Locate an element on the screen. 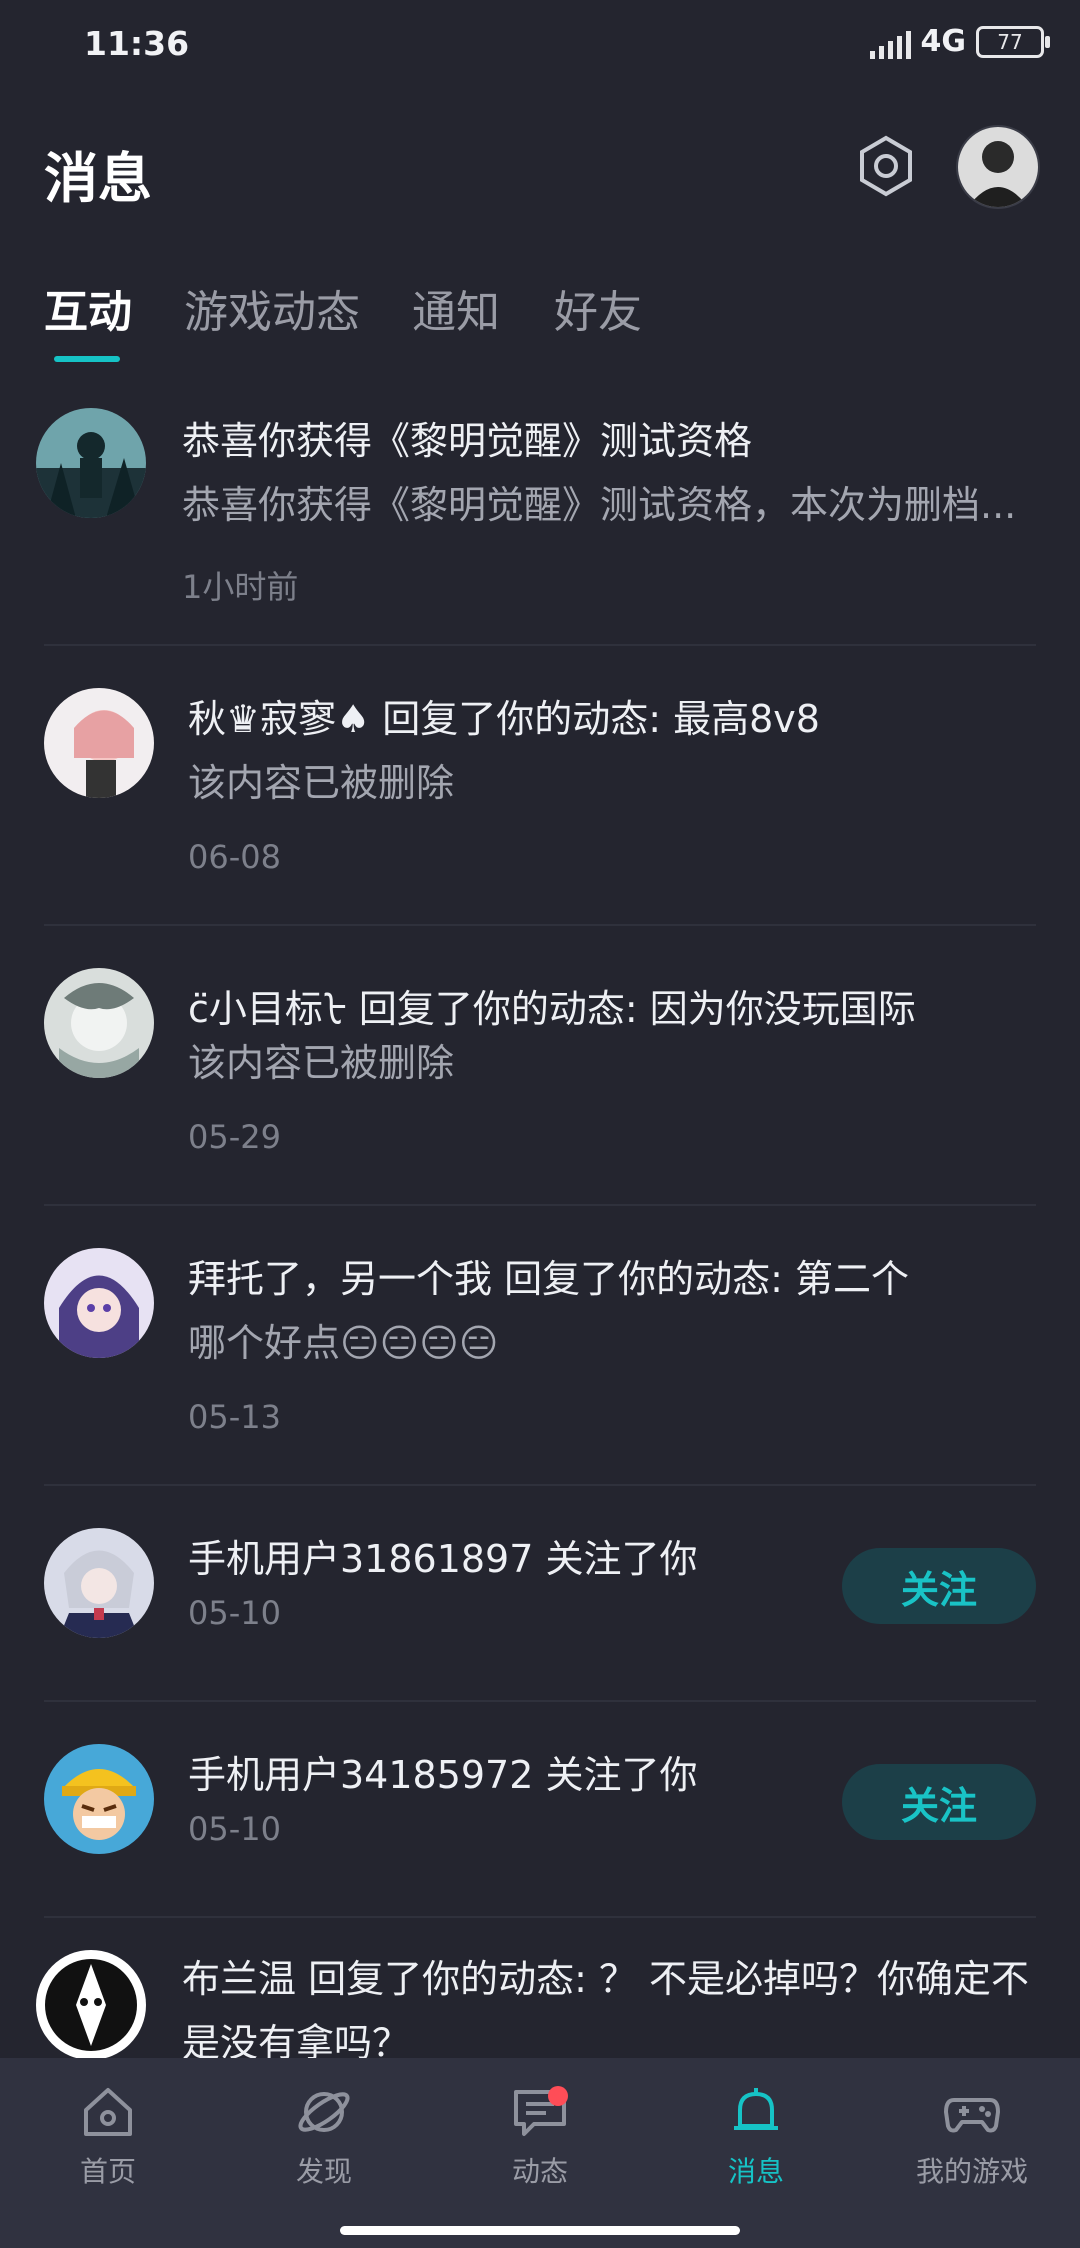 The width and height of the screenshot is (1080, 2248). tab-indicator is located at coordinates (87, 359).